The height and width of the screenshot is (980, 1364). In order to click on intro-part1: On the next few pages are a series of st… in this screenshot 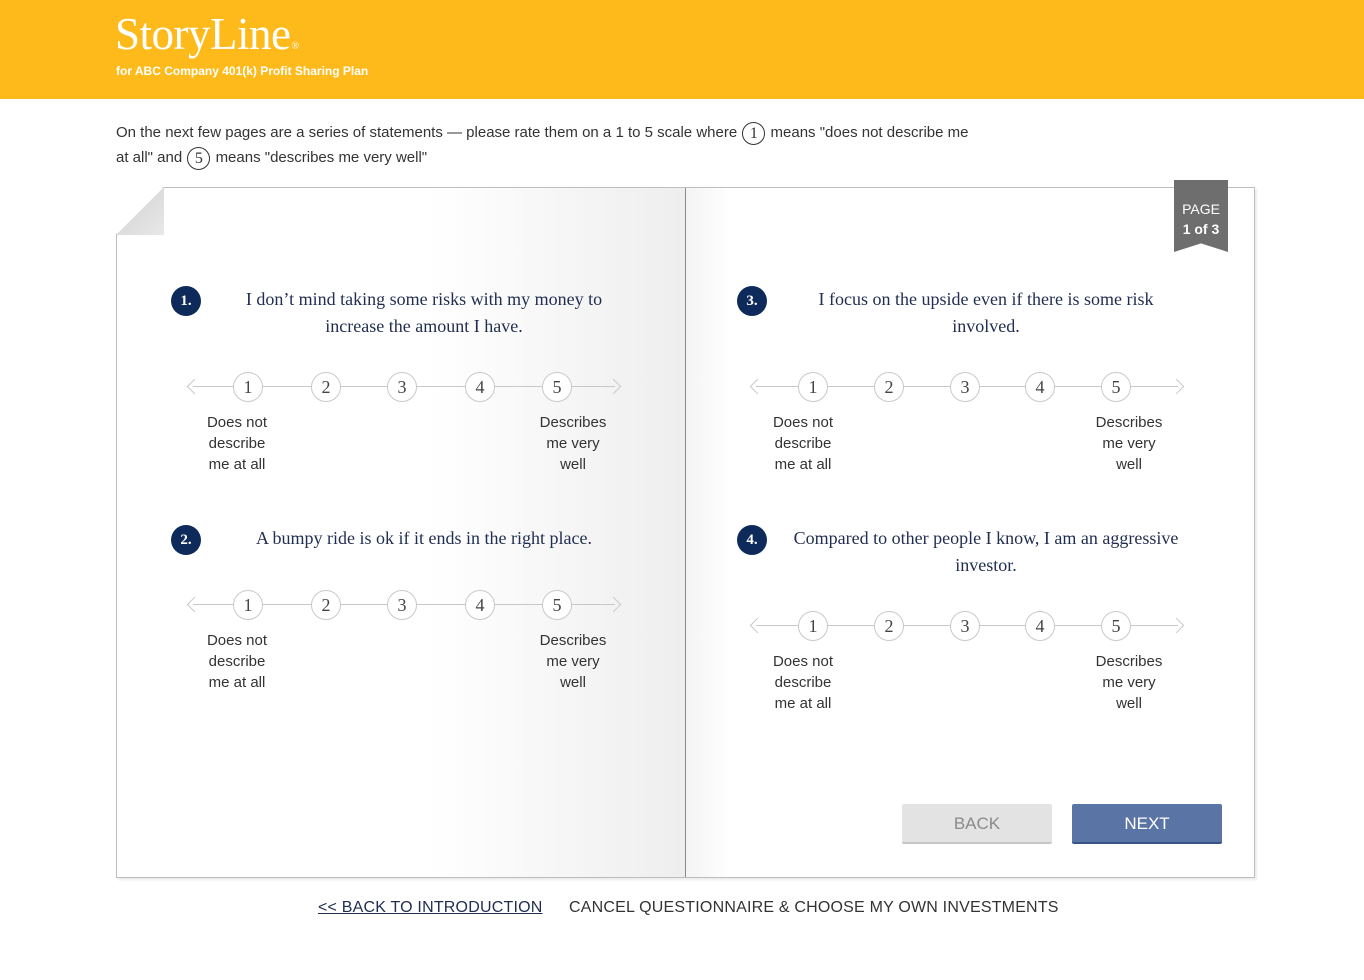, I will do `click(427, 132)`.